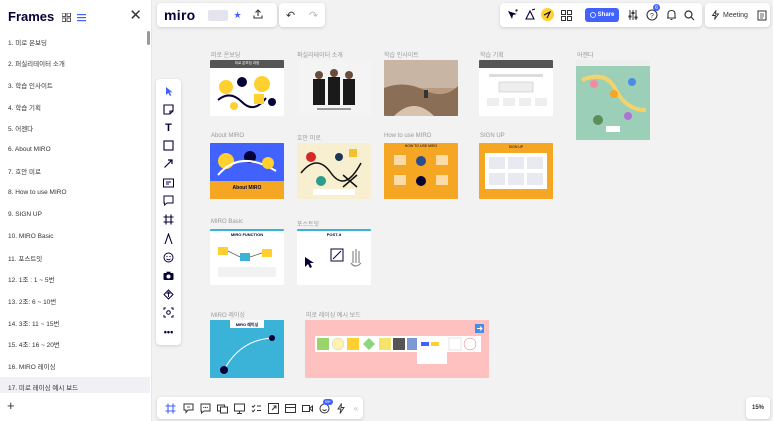 This screenshot has width=773, height=421. I want to click on frame-inner-title: MIRO 레이싱, so click(247, 324).